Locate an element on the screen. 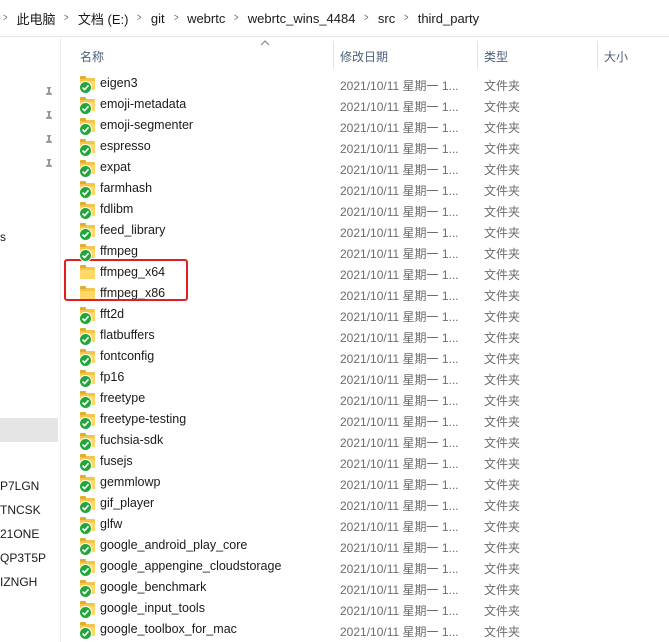 This screenshot has height=642, width=669. file-row: google_input_tools 2021/10/11 星期一 1... 文件夹 is located at coordinates (365, 608).